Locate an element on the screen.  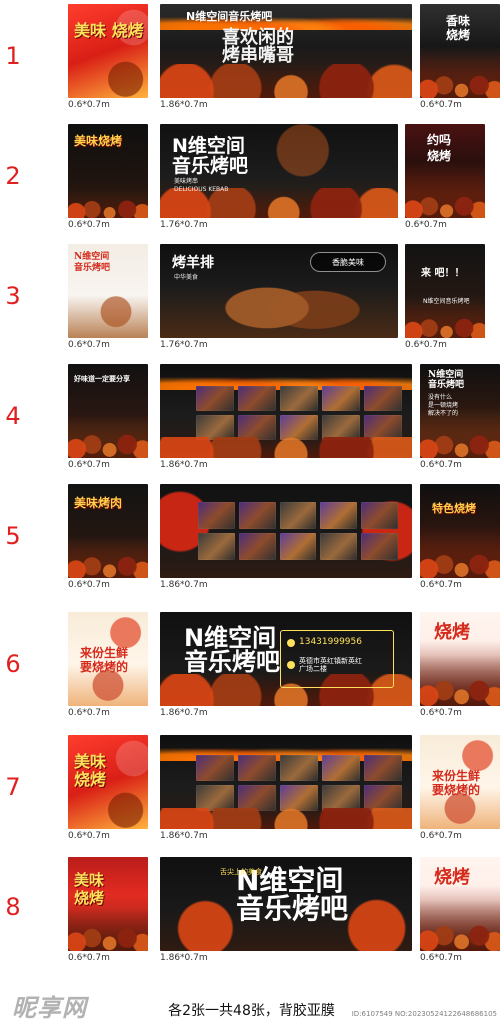
row-number: 1 is located at coordinates (13, 56).